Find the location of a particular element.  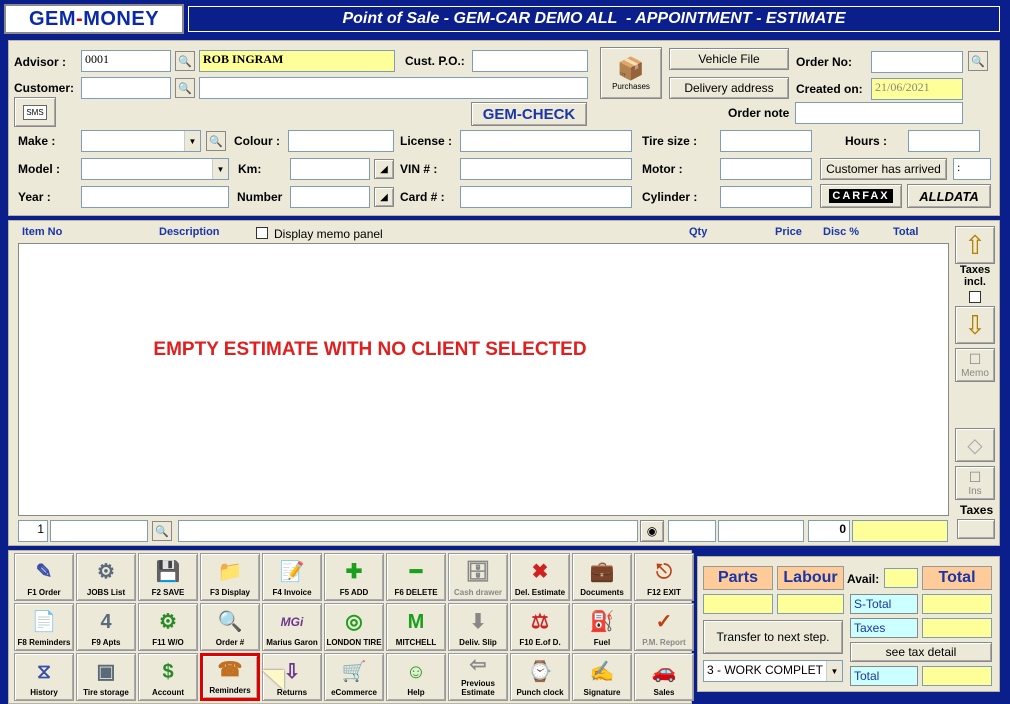

tire-size-field is located at coordinates (766, 141).